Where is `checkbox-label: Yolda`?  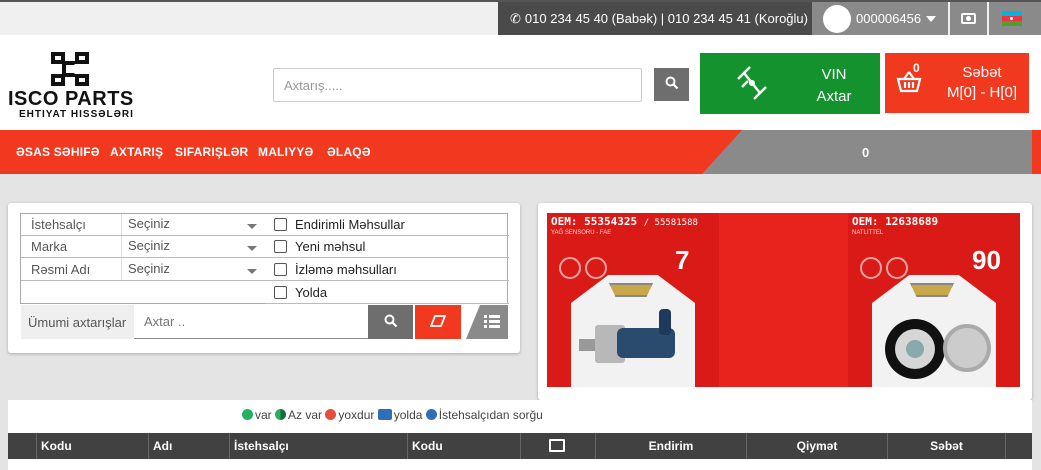
checkbox-label: Yolda is located at coordinates (311, 292).